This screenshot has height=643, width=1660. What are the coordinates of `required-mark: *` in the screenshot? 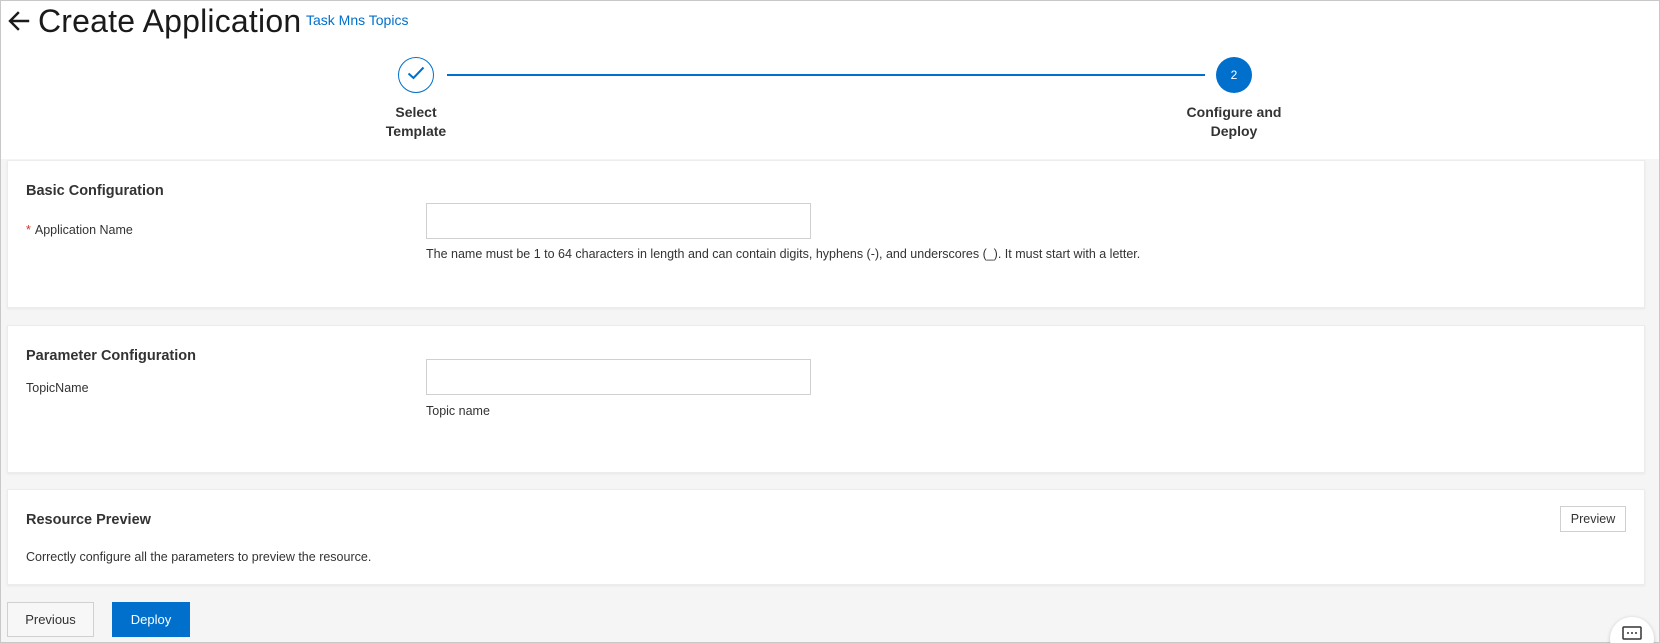 It's located at (28, 230).